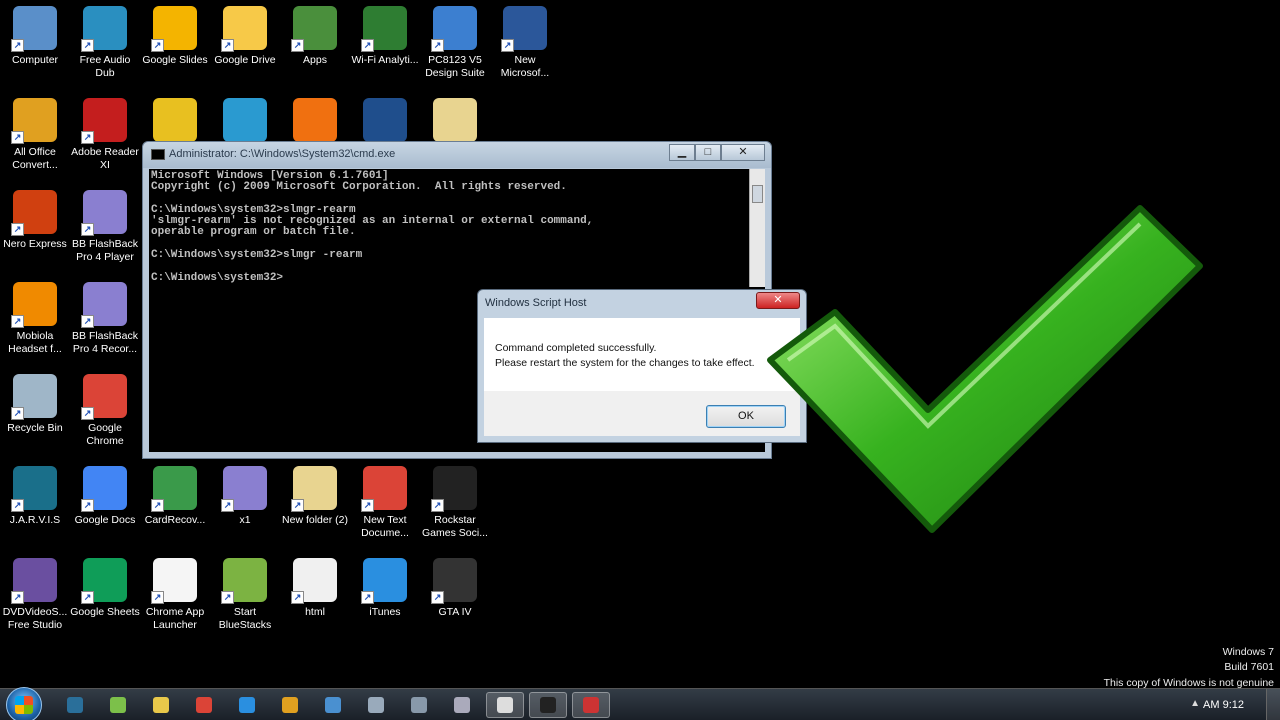 The height and width of the screenshot is (720, 1280). What do you see at coordinates (35, 428) in the screenshot?
I see `desktop-icon-label: Recycle Bin` at bounding box center [35, 428].